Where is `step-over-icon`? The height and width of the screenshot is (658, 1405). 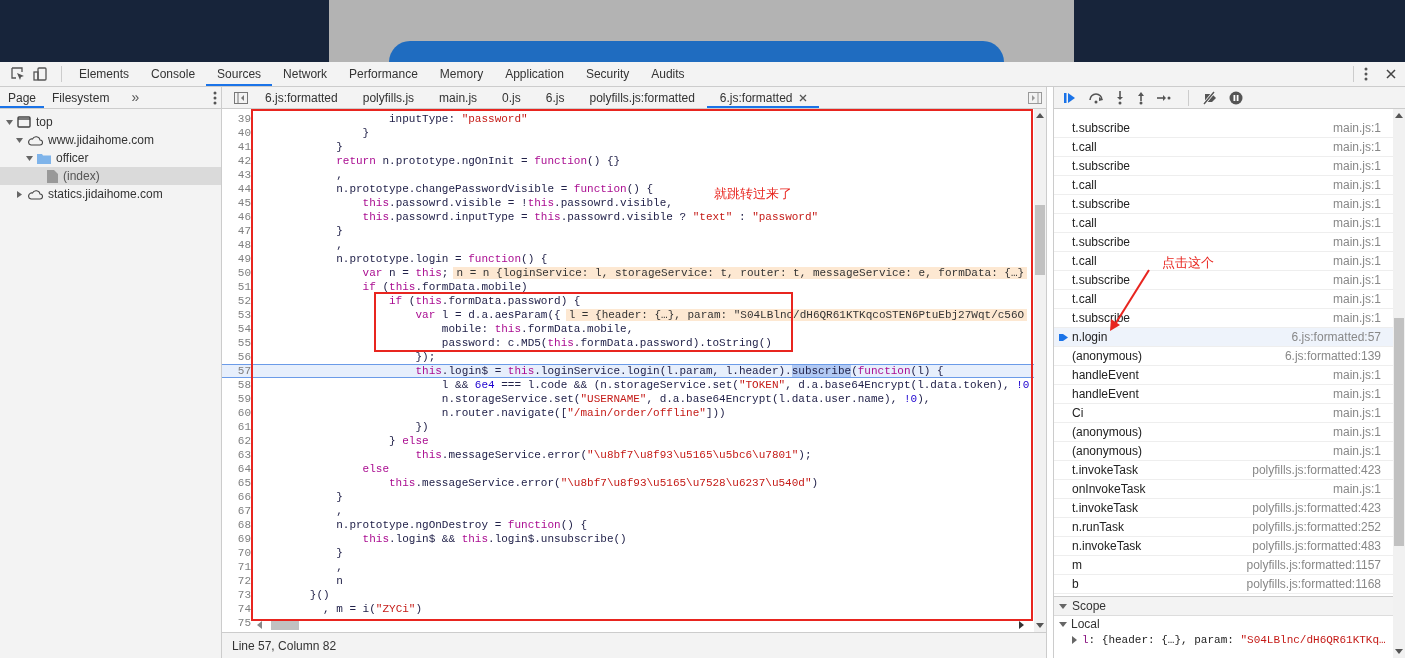
step-over-icon is located at coordinates (1096, 97).